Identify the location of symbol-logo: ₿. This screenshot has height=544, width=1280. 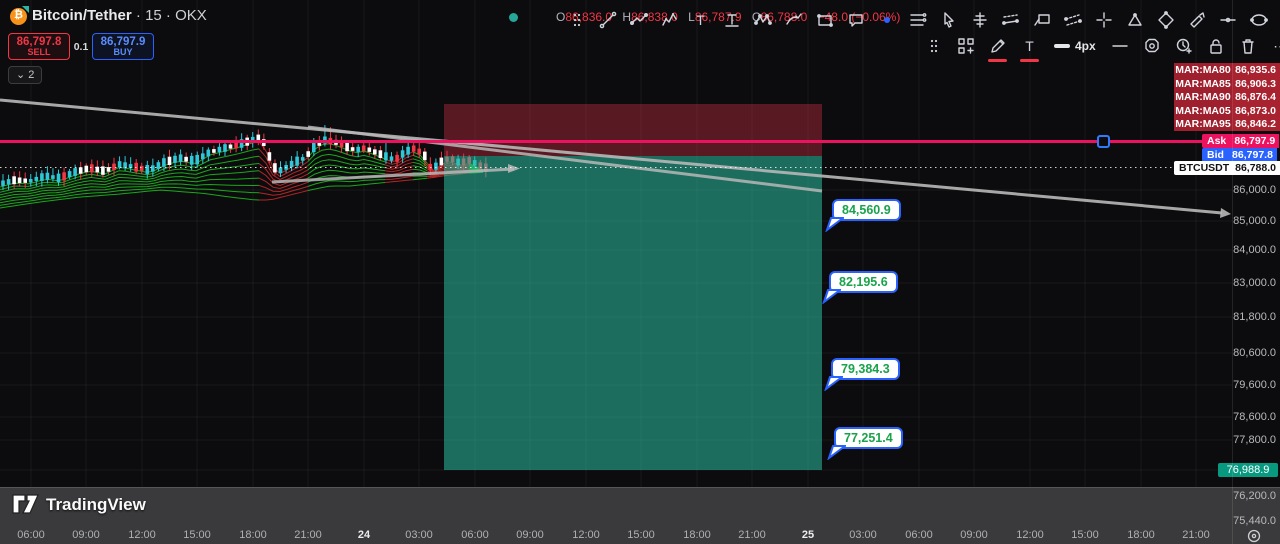
(19, 15).